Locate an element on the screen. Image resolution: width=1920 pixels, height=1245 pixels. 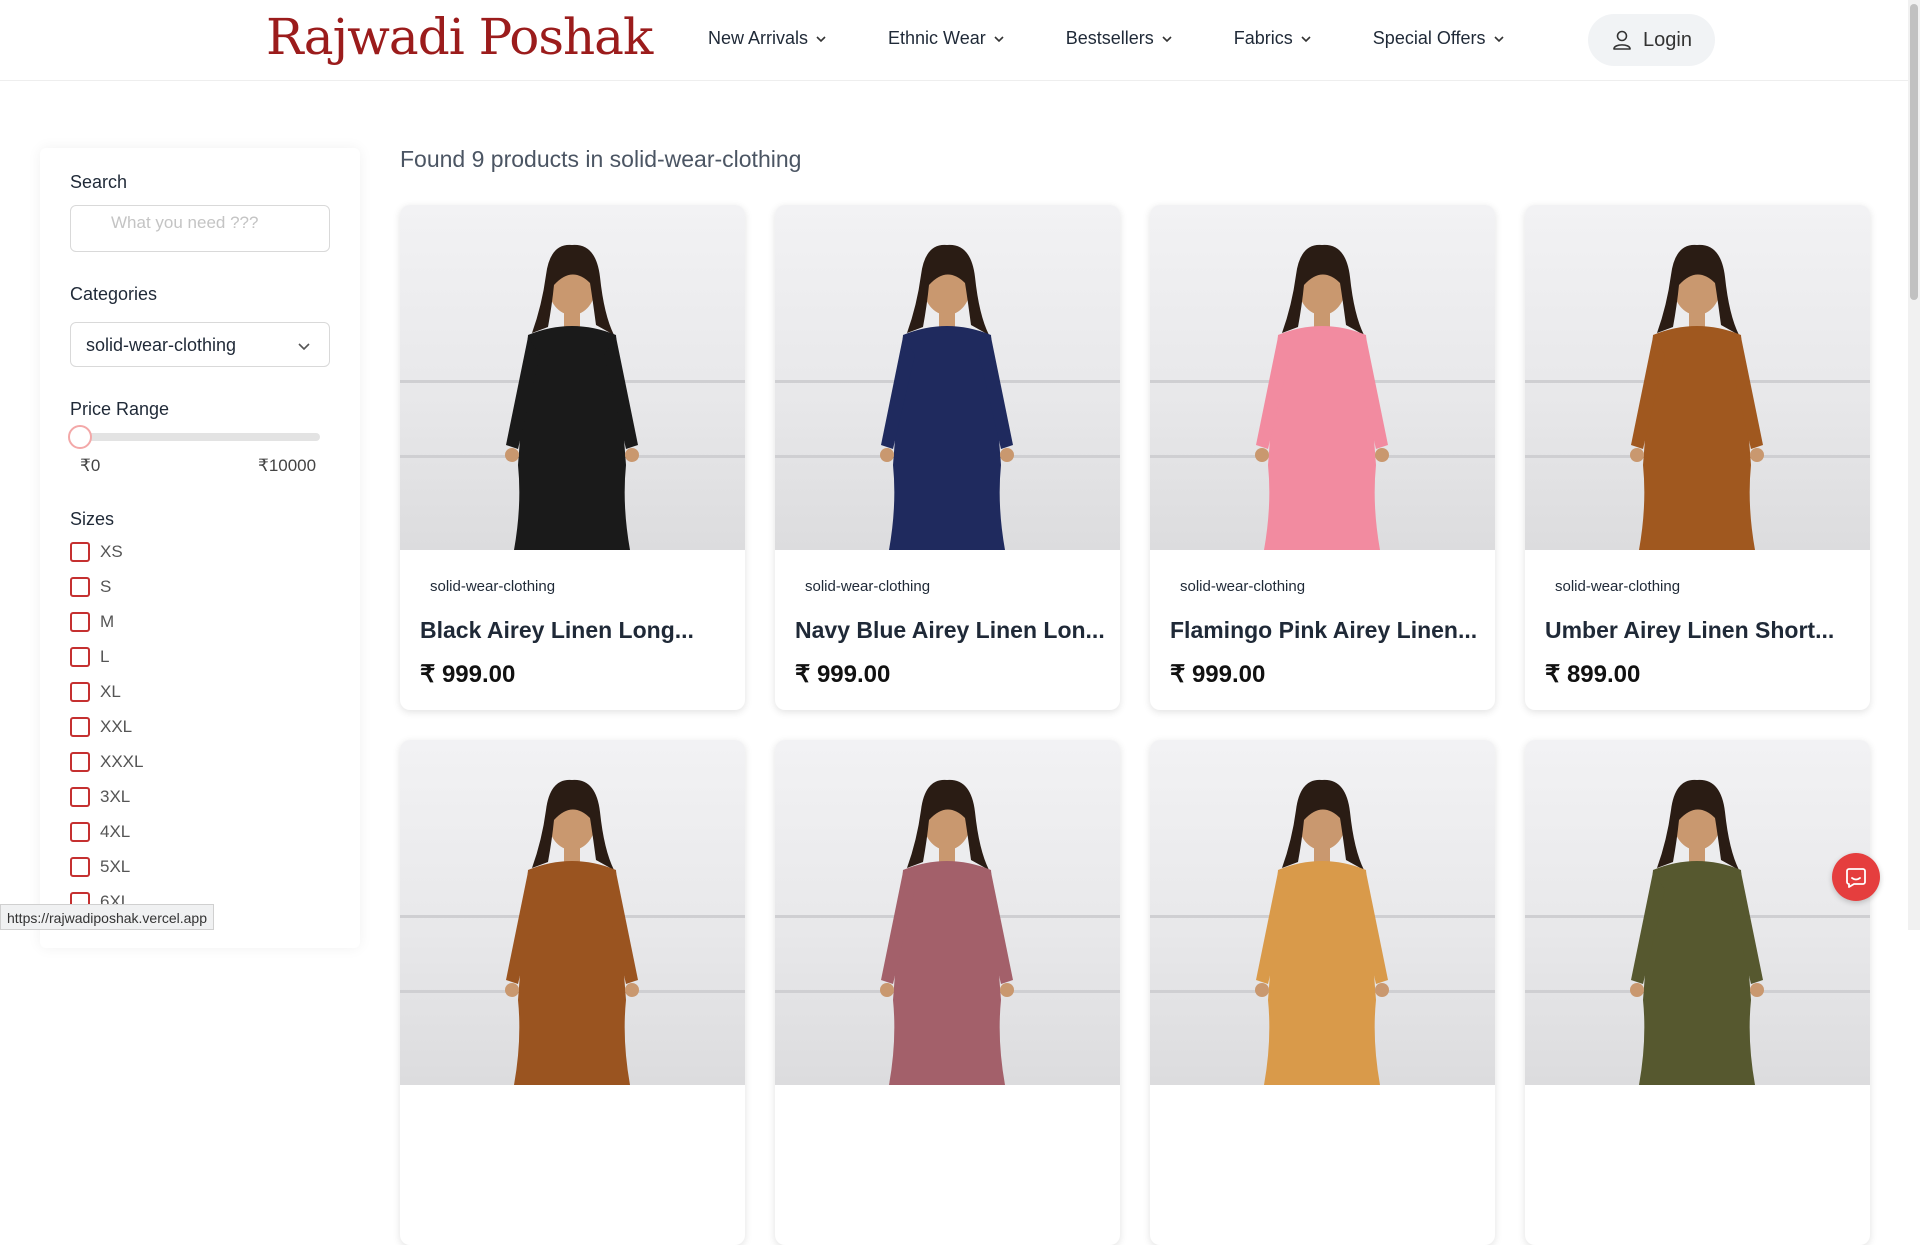
size-option: L is located at coordinates (89, 657).